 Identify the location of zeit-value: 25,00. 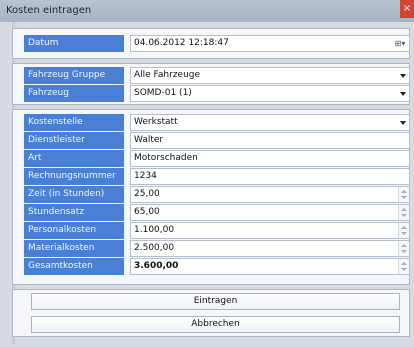
(147, 194).